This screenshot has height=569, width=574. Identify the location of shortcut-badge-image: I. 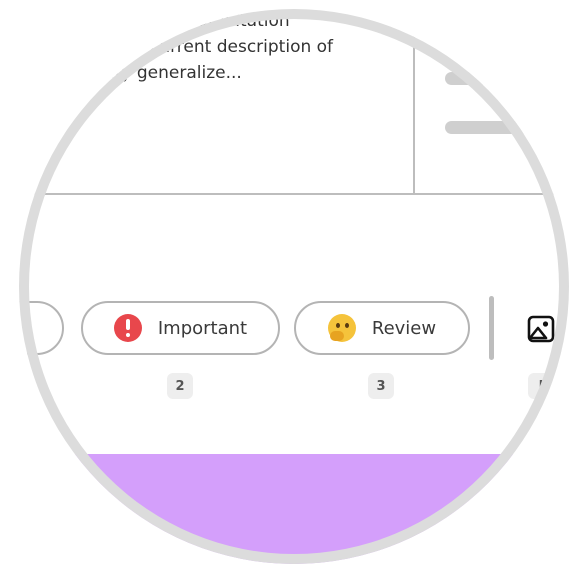
(541, 386).